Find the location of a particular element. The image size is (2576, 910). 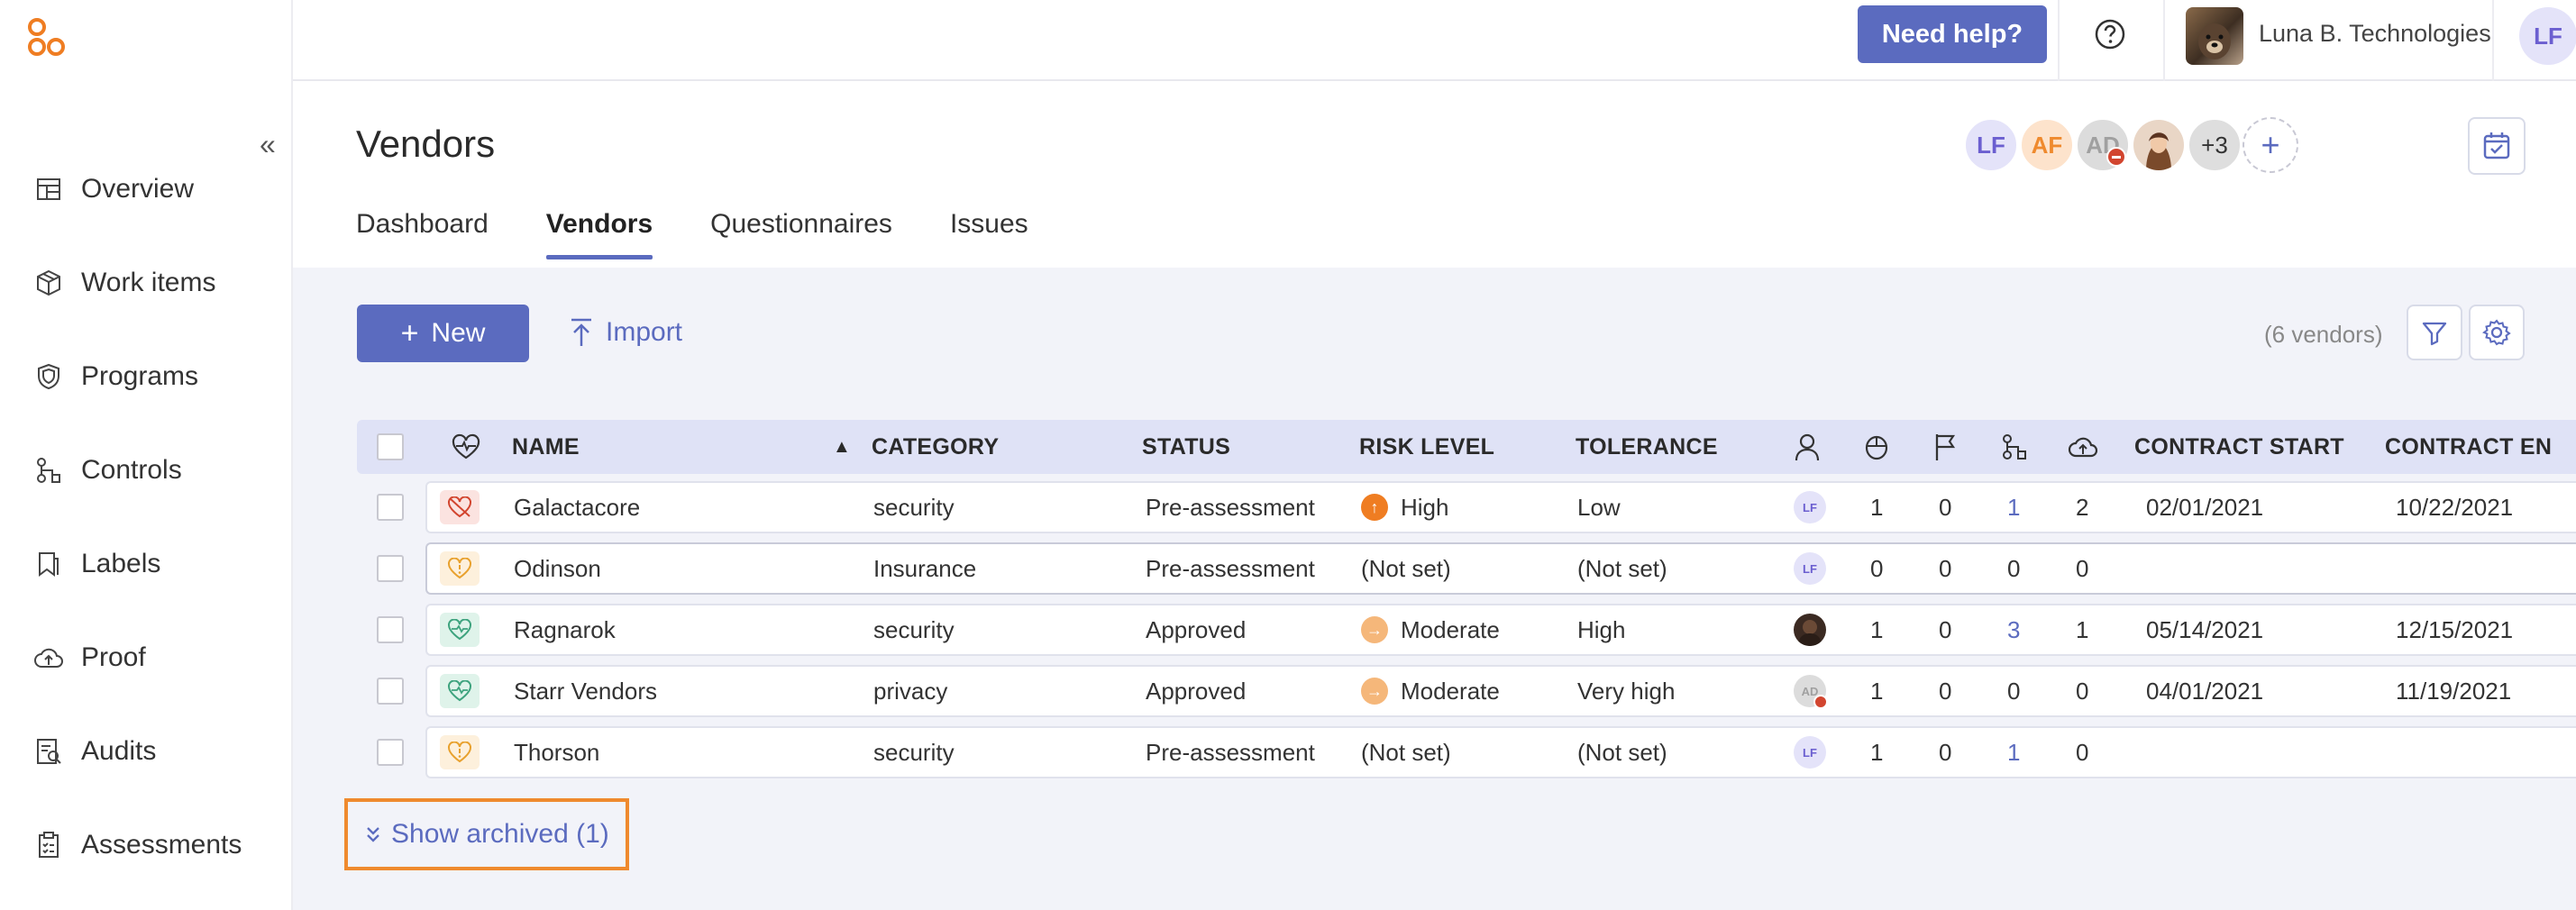

import-button: Import is located at coordinates (626, 332).